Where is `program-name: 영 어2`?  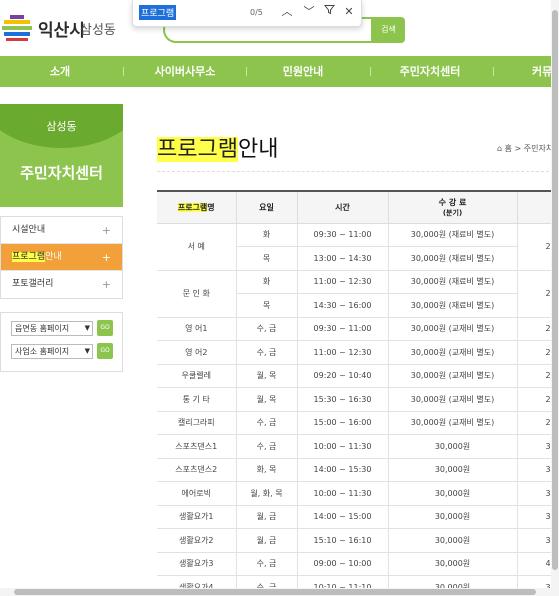
program-name: 영 어2 is located at coordinates (197, 352).